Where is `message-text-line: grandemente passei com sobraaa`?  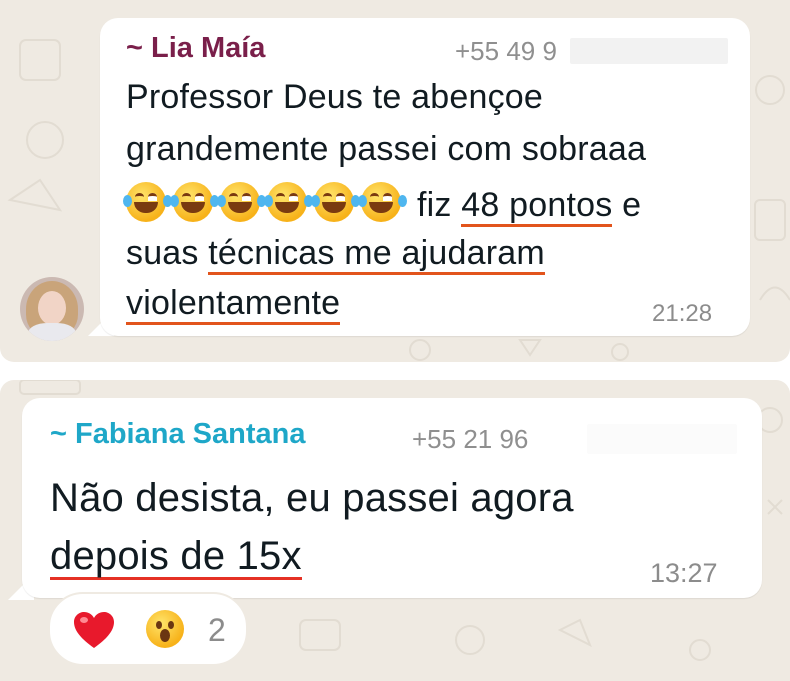
message-text-line: grandemente passei com sobraaa is located at coordinates (386, 149).